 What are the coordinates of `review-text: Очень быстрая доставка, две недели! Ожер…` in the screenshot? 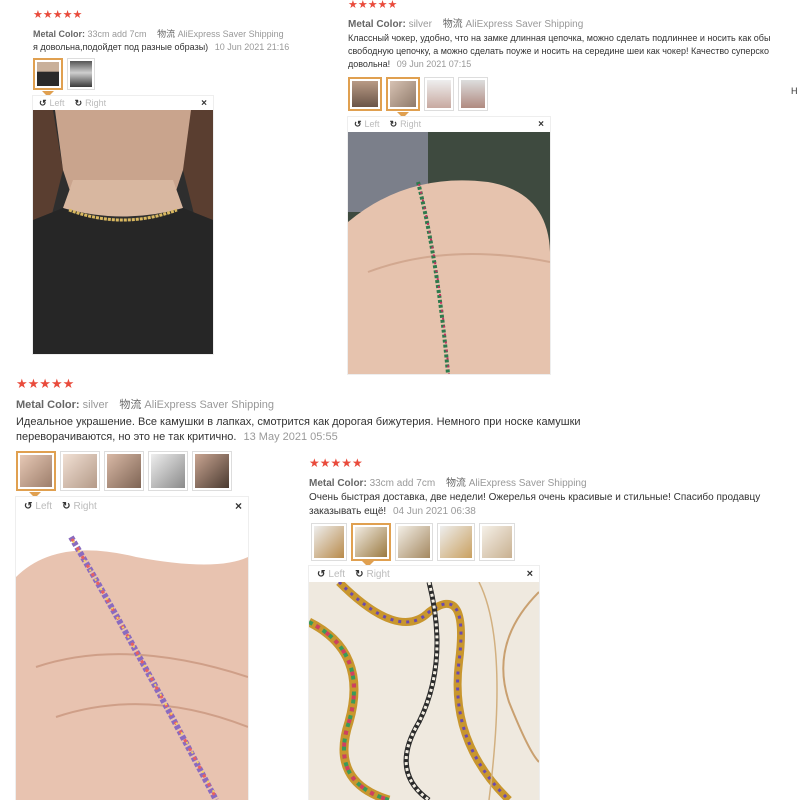 It's located at (535, 504).